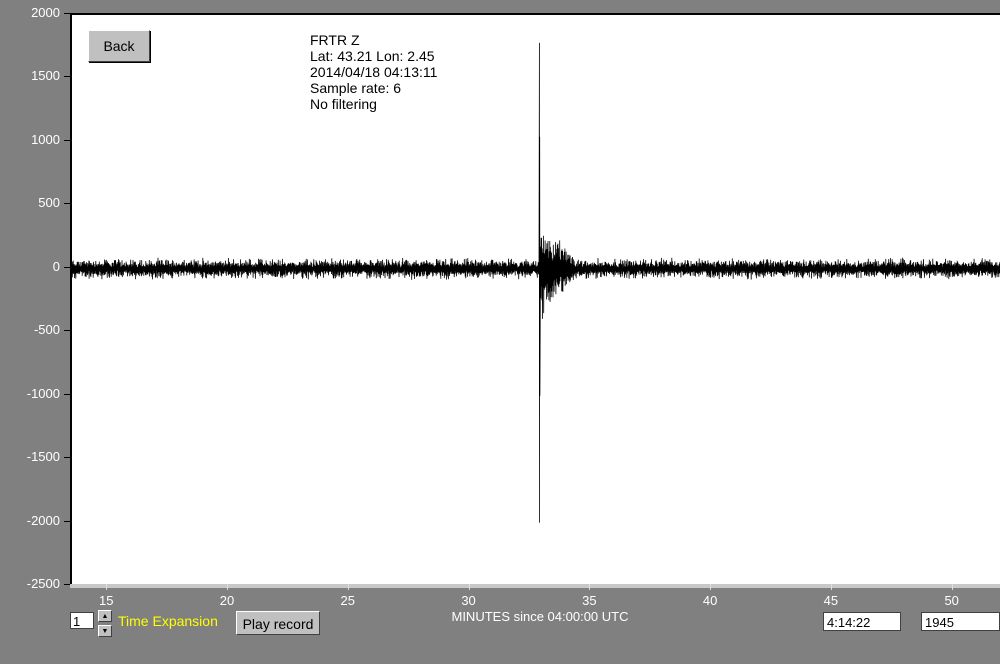 The image size is (1000, 664). I want to click on time-expansion-input: 1, so click(82, 620).